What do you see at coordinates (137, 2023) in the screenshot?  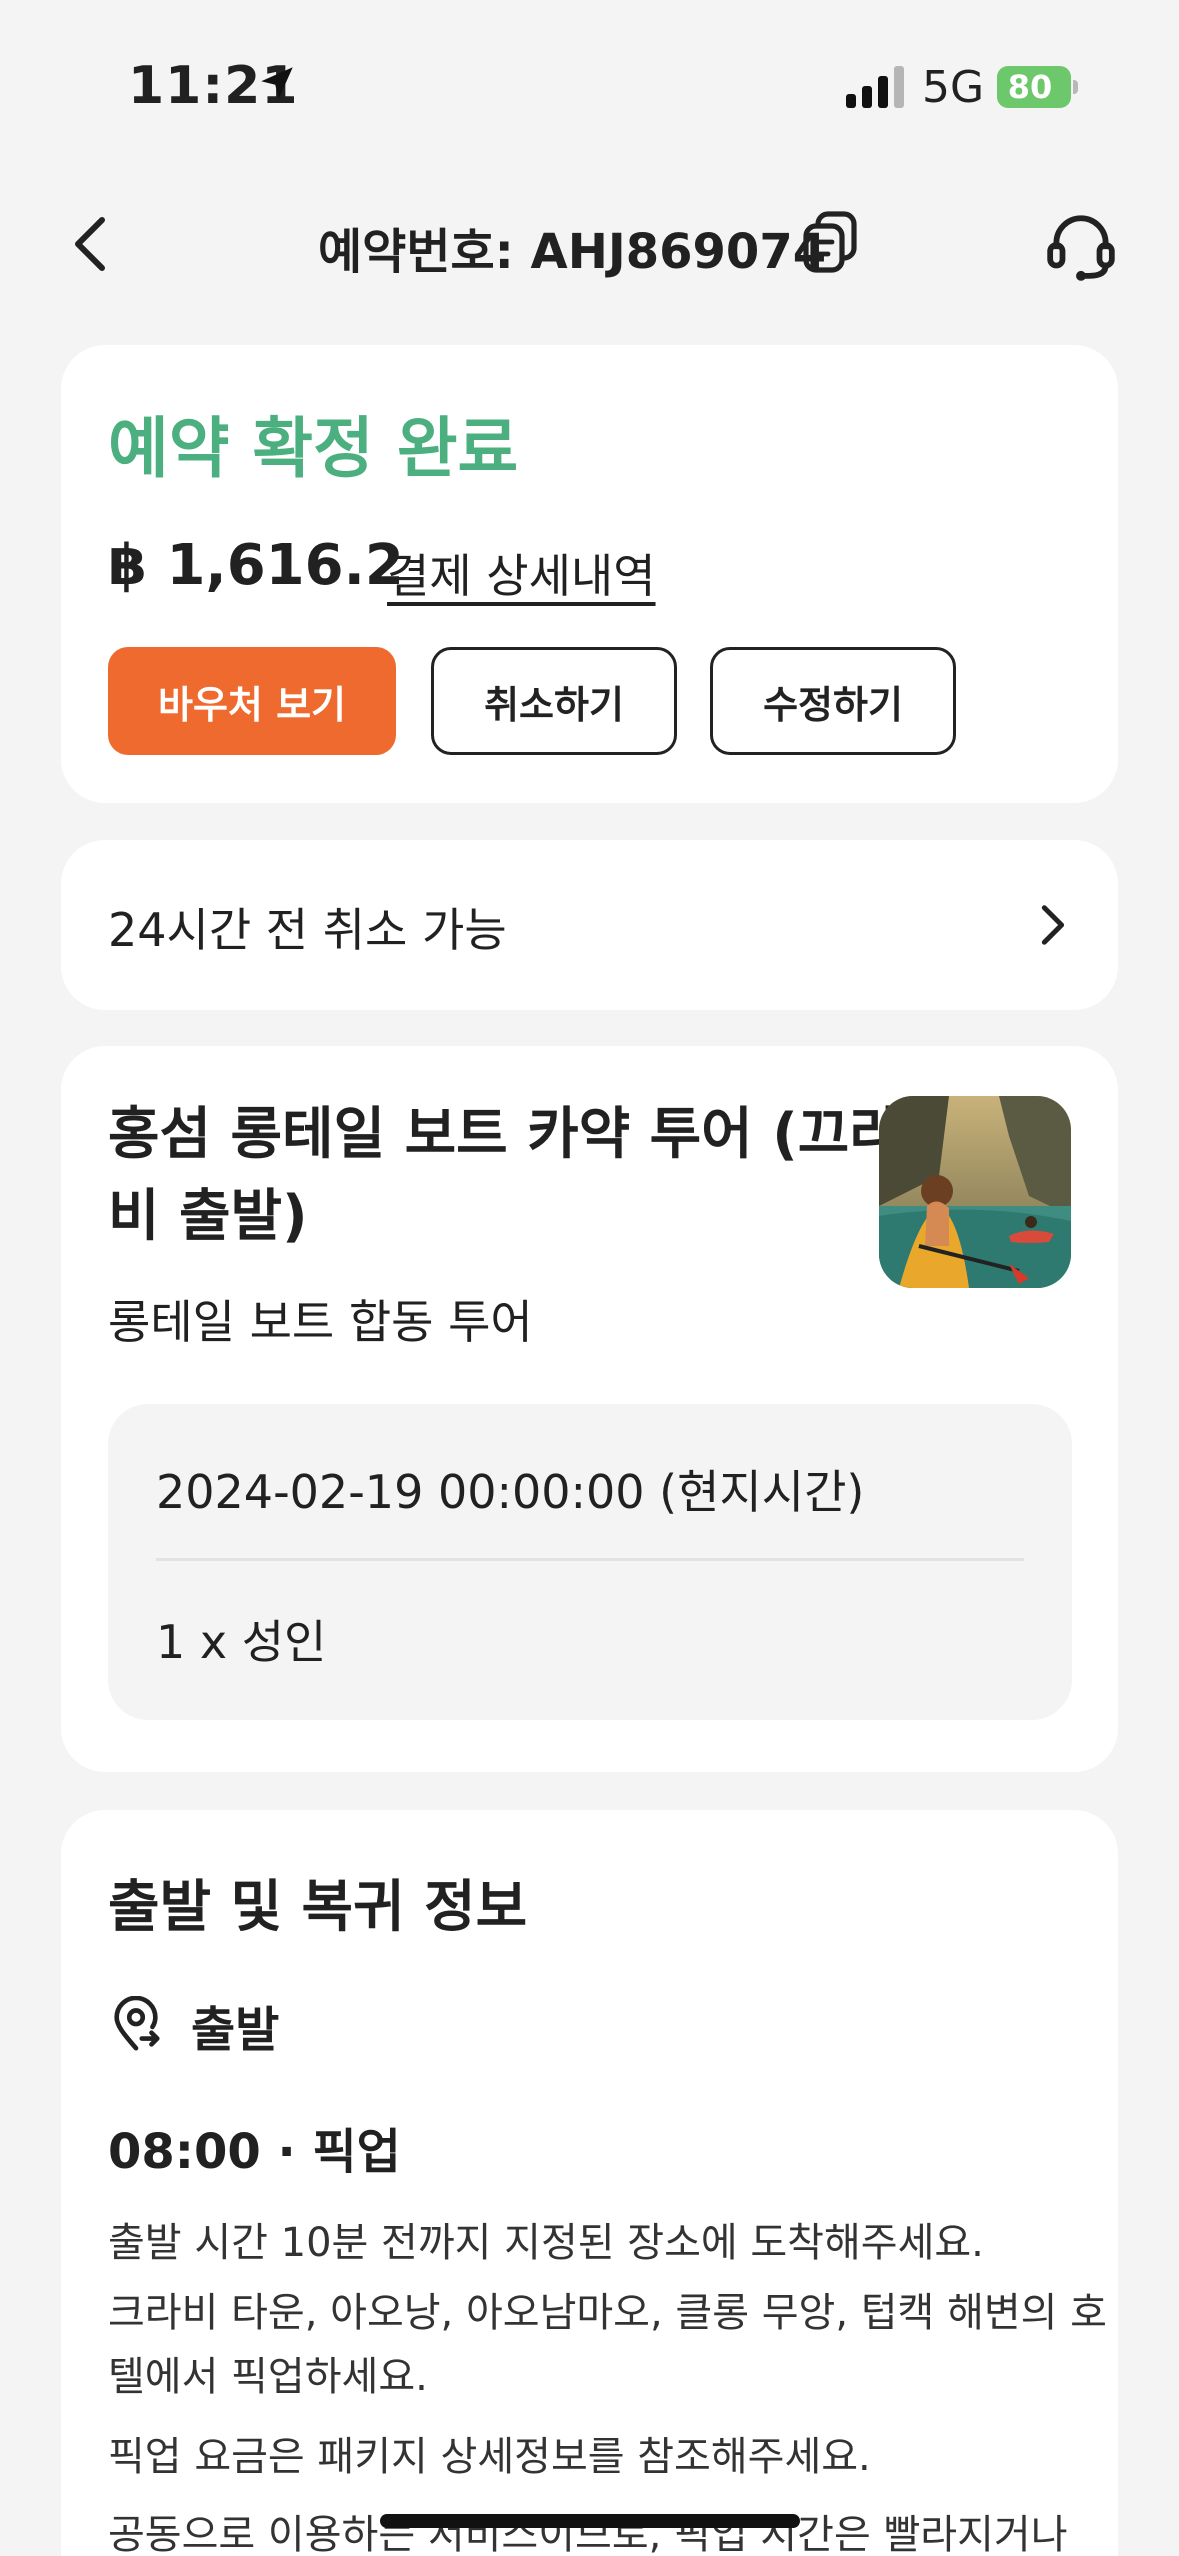 I see `pin-icon` at bounding box center [137, 2023].